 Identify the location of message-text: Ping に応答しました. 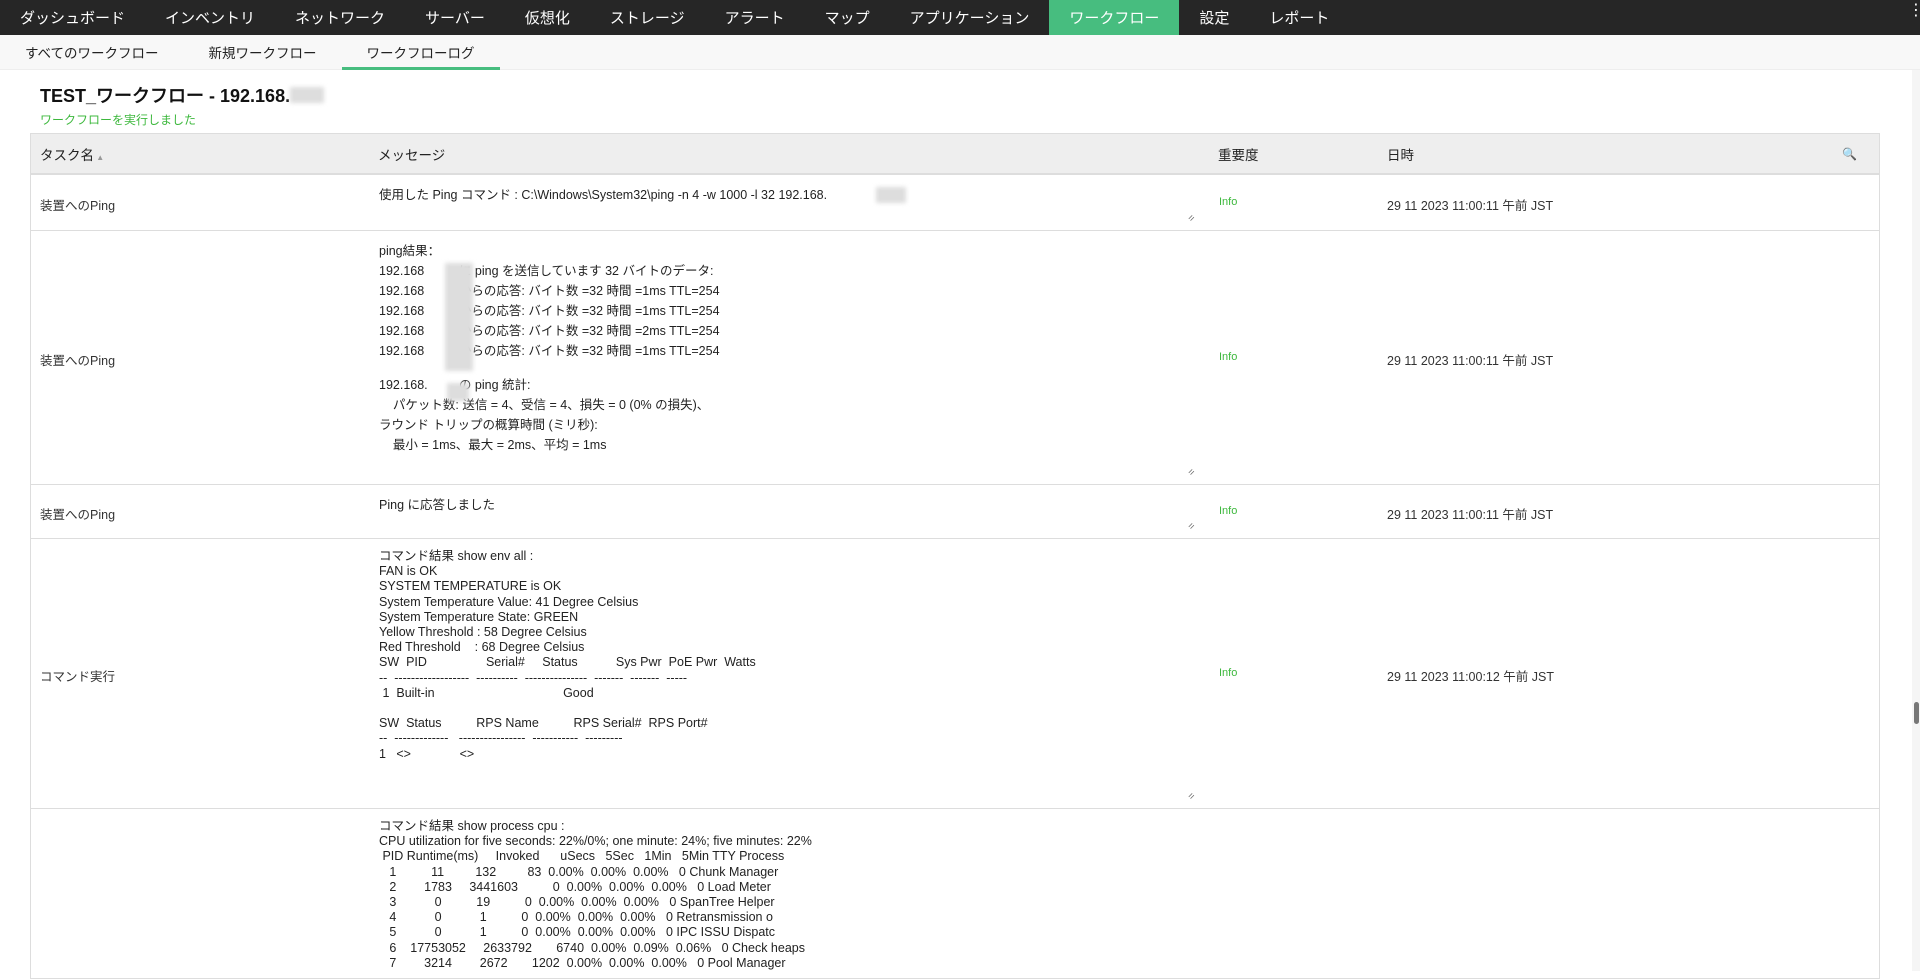
(804, 505).